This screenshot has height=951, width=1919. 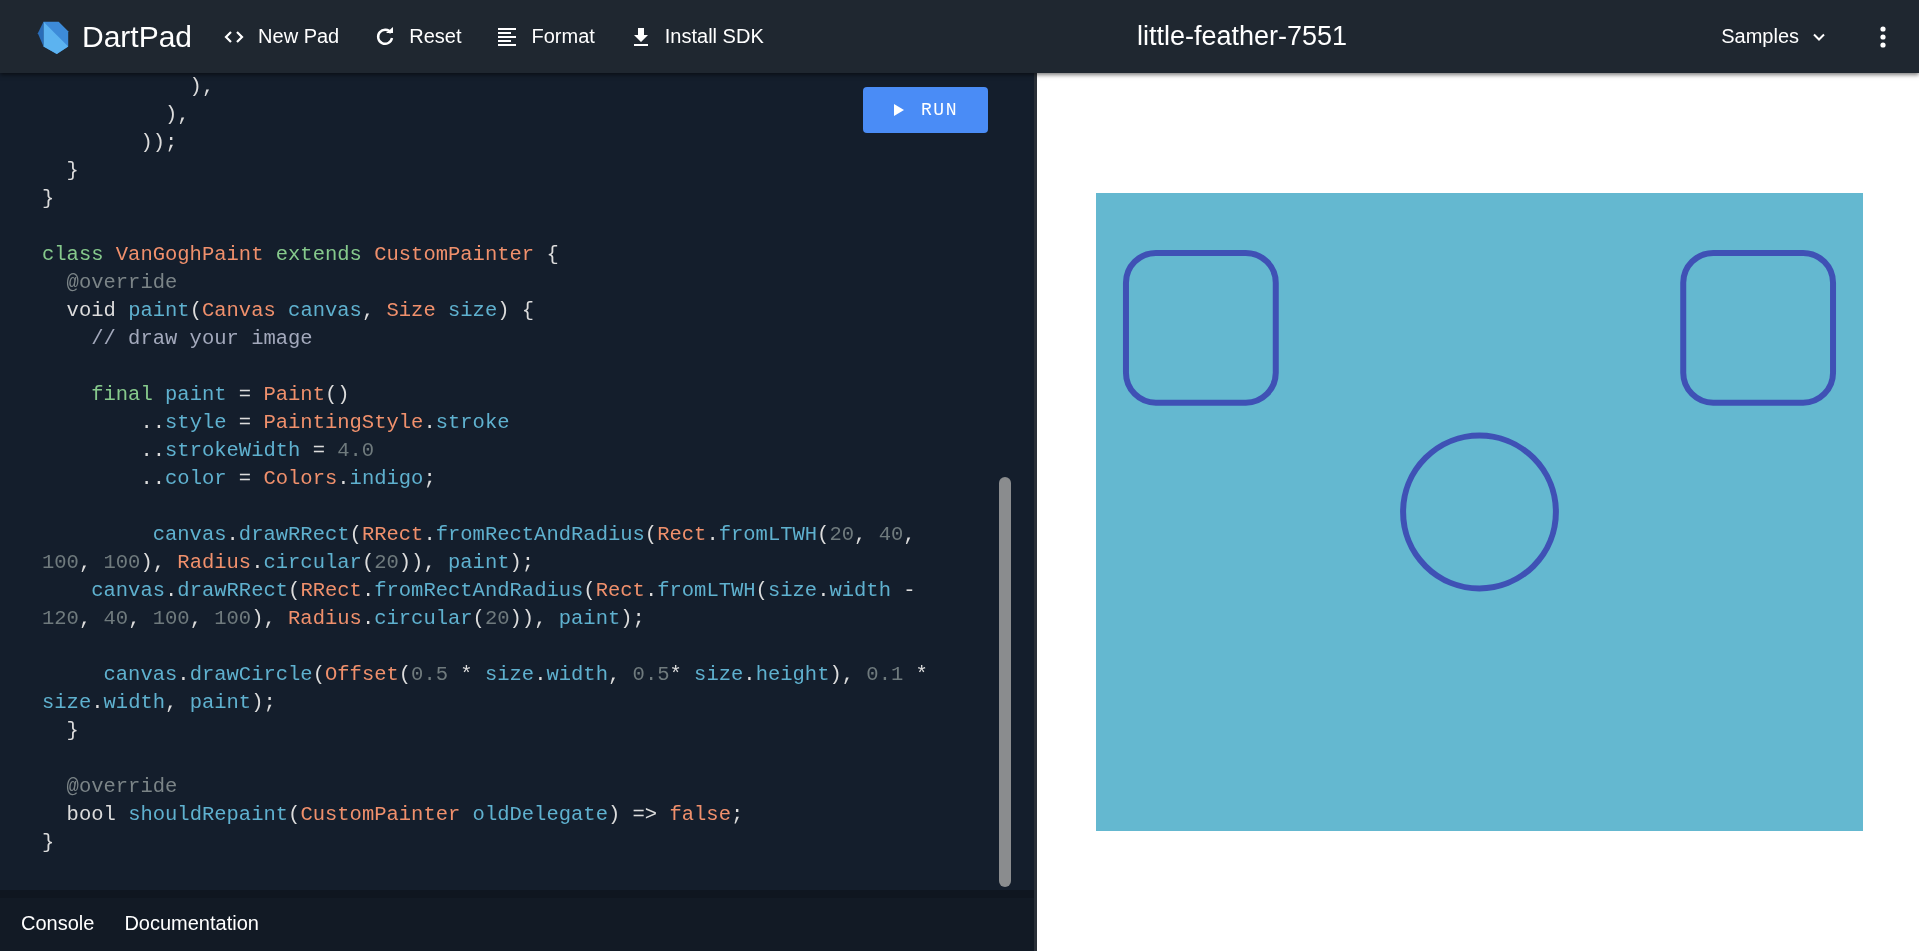 I want to click on code-line: canvas.drawRRect(RRect.fromRectAndRadius(Rect.fromLTWH(20, 40,, so click(x=533, y=535).